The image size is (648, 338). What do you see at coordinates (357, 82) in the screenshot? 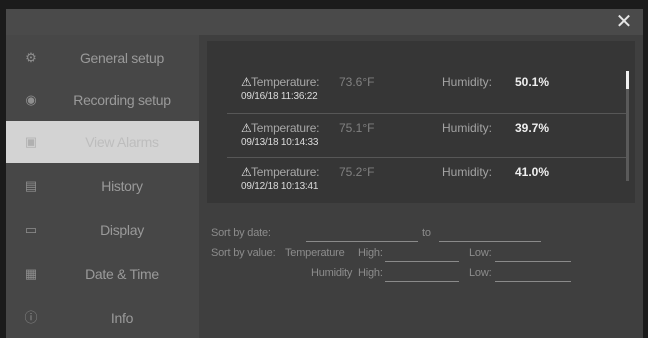
I see `temperature-value: 73.6°F` at bounding box center [357, 82].